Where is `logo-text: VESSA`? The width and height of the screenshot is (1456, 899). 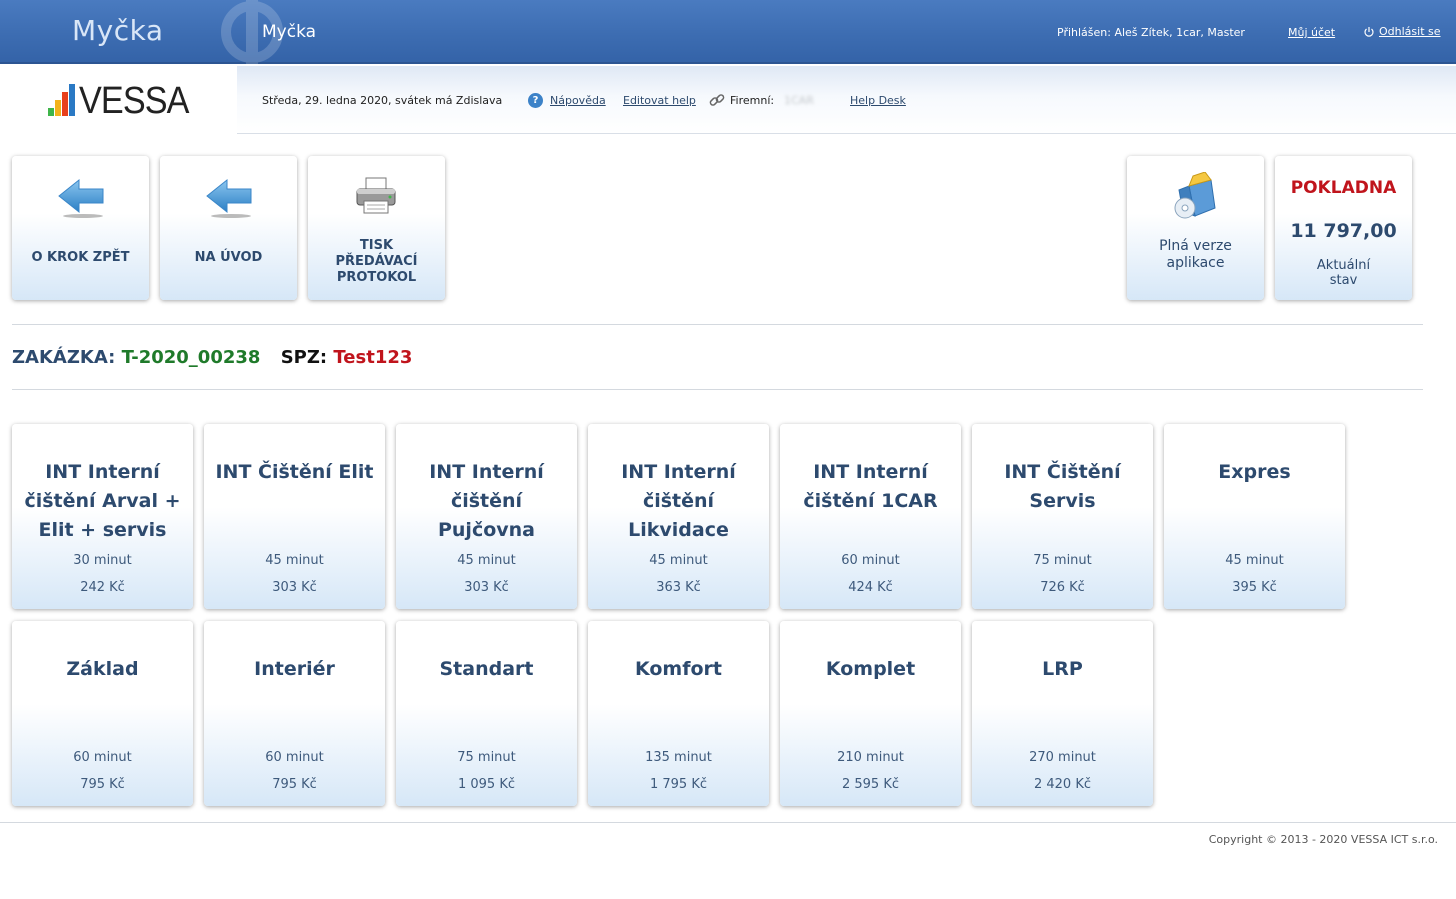 logo-text: VESSA is located at coordinates (134, 101).